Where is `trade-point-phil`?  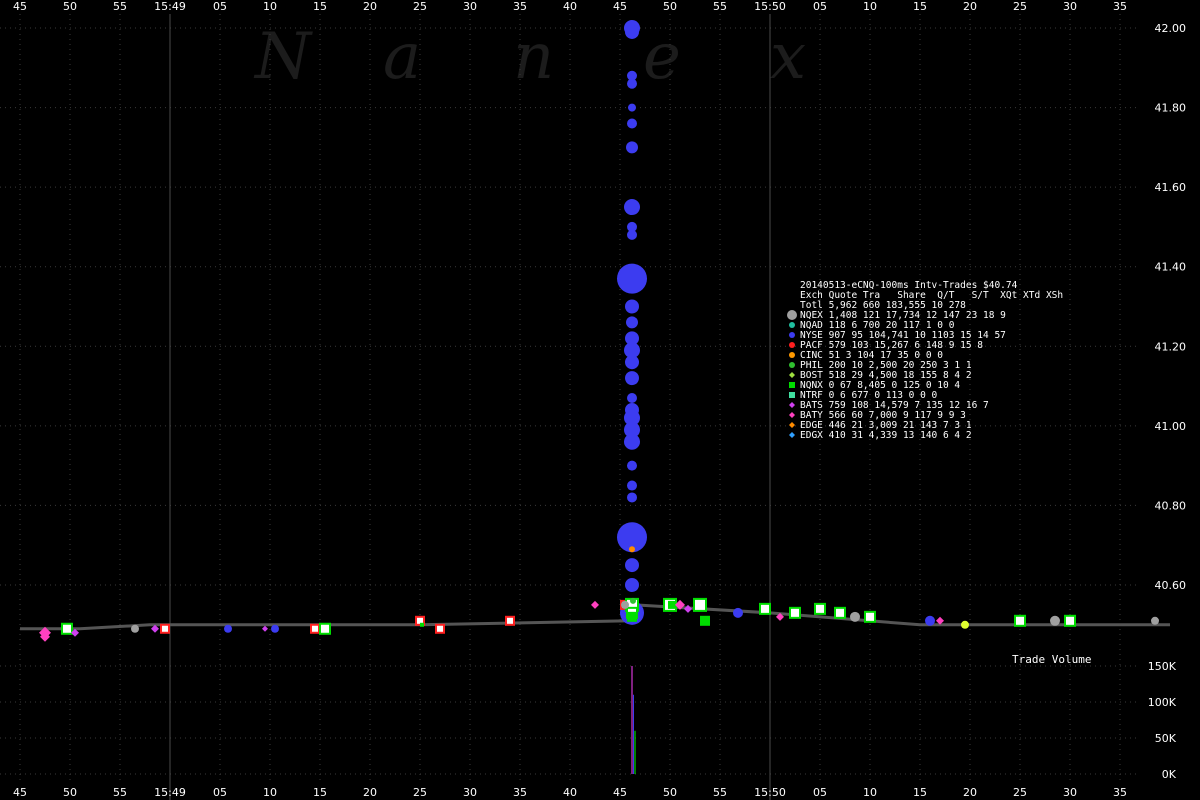 trade-point-phil is located at coordinates (633, 600).